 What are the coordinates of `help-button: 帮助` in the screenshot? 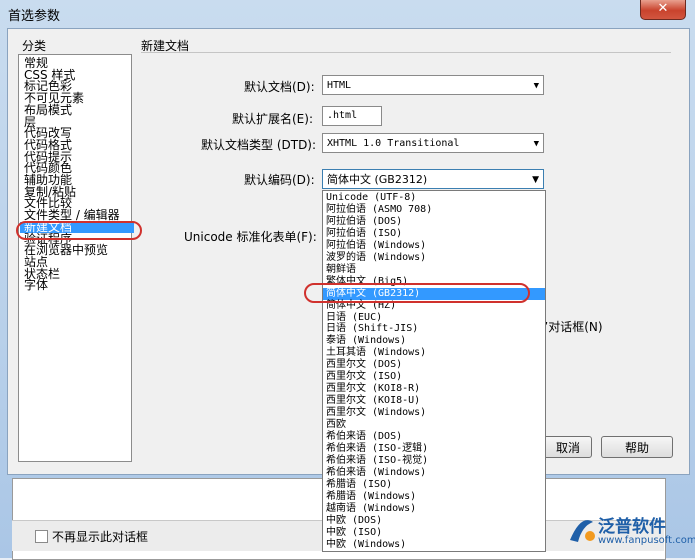 It's located at (637, 447).